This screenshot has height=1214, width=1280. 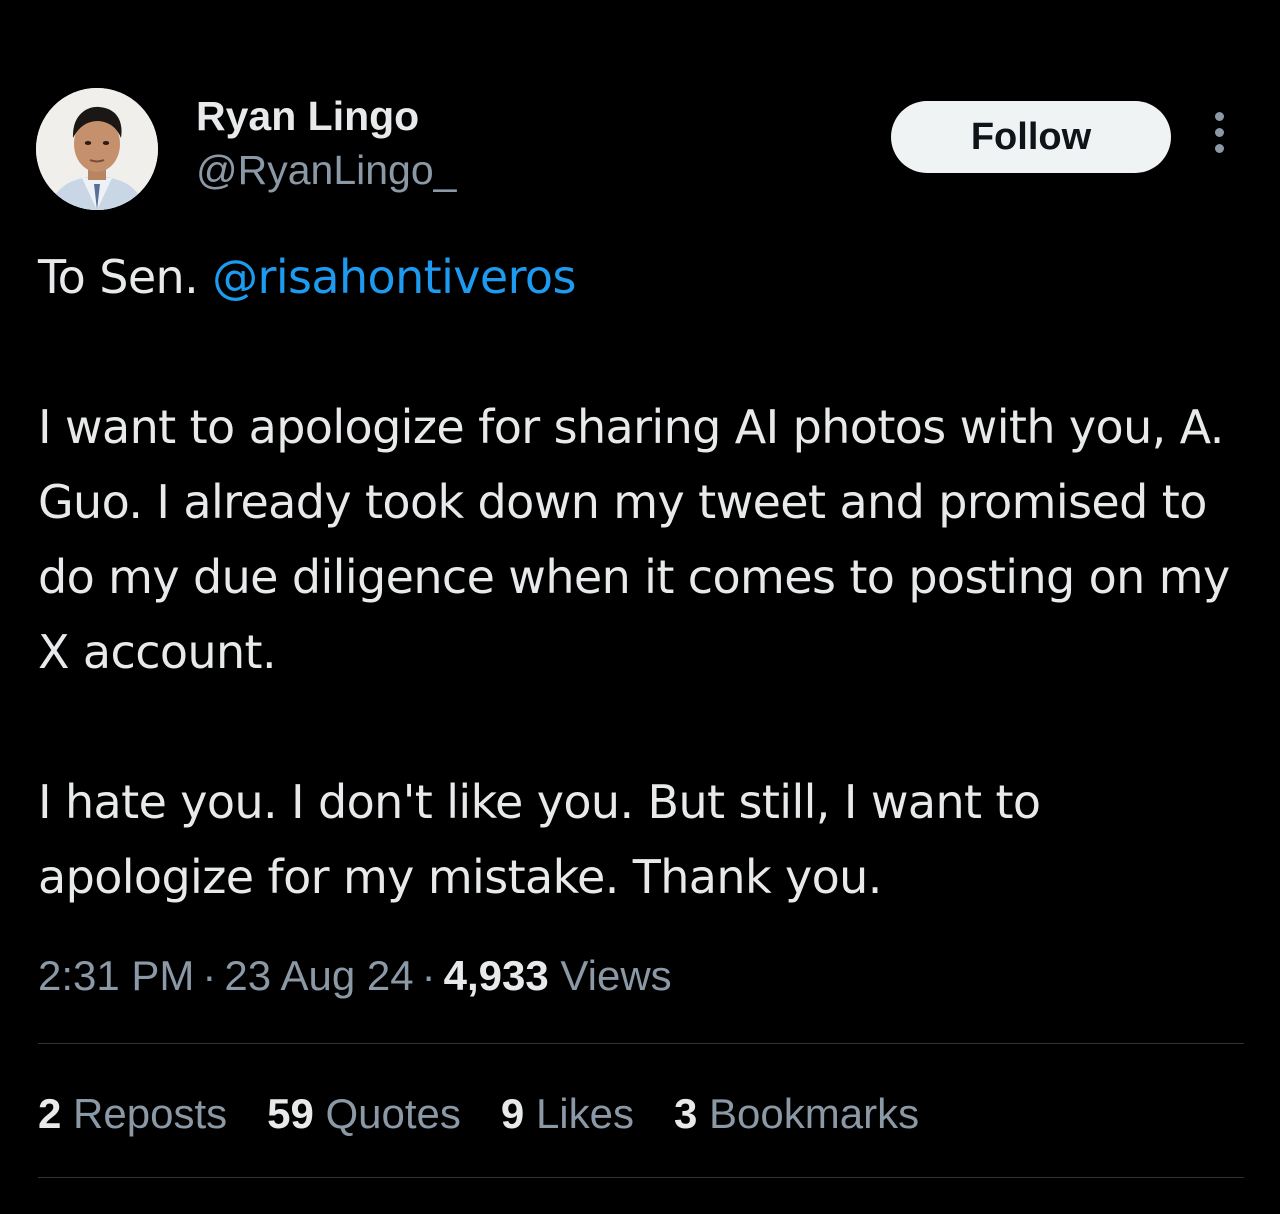 I want to click on author-handle: @RyanLingo_, so click(x=326, y=170).